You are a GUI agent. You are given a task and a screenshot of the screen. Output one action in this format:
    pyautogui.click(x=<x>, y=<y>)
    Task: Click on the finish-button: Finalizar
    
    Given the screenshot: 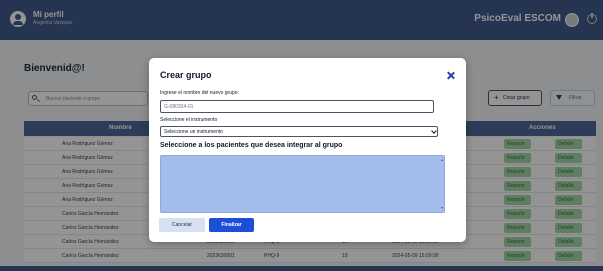 What is the action you would take?
    pyautogui.click(x=231, y=225)
    